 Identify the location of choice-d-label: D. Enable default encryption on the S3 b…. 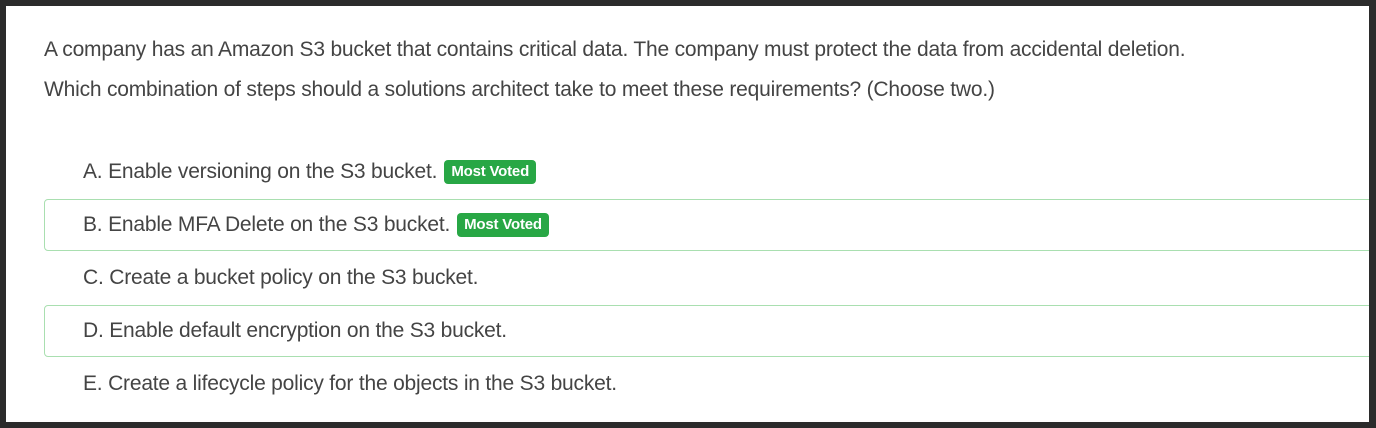
(295, 330).